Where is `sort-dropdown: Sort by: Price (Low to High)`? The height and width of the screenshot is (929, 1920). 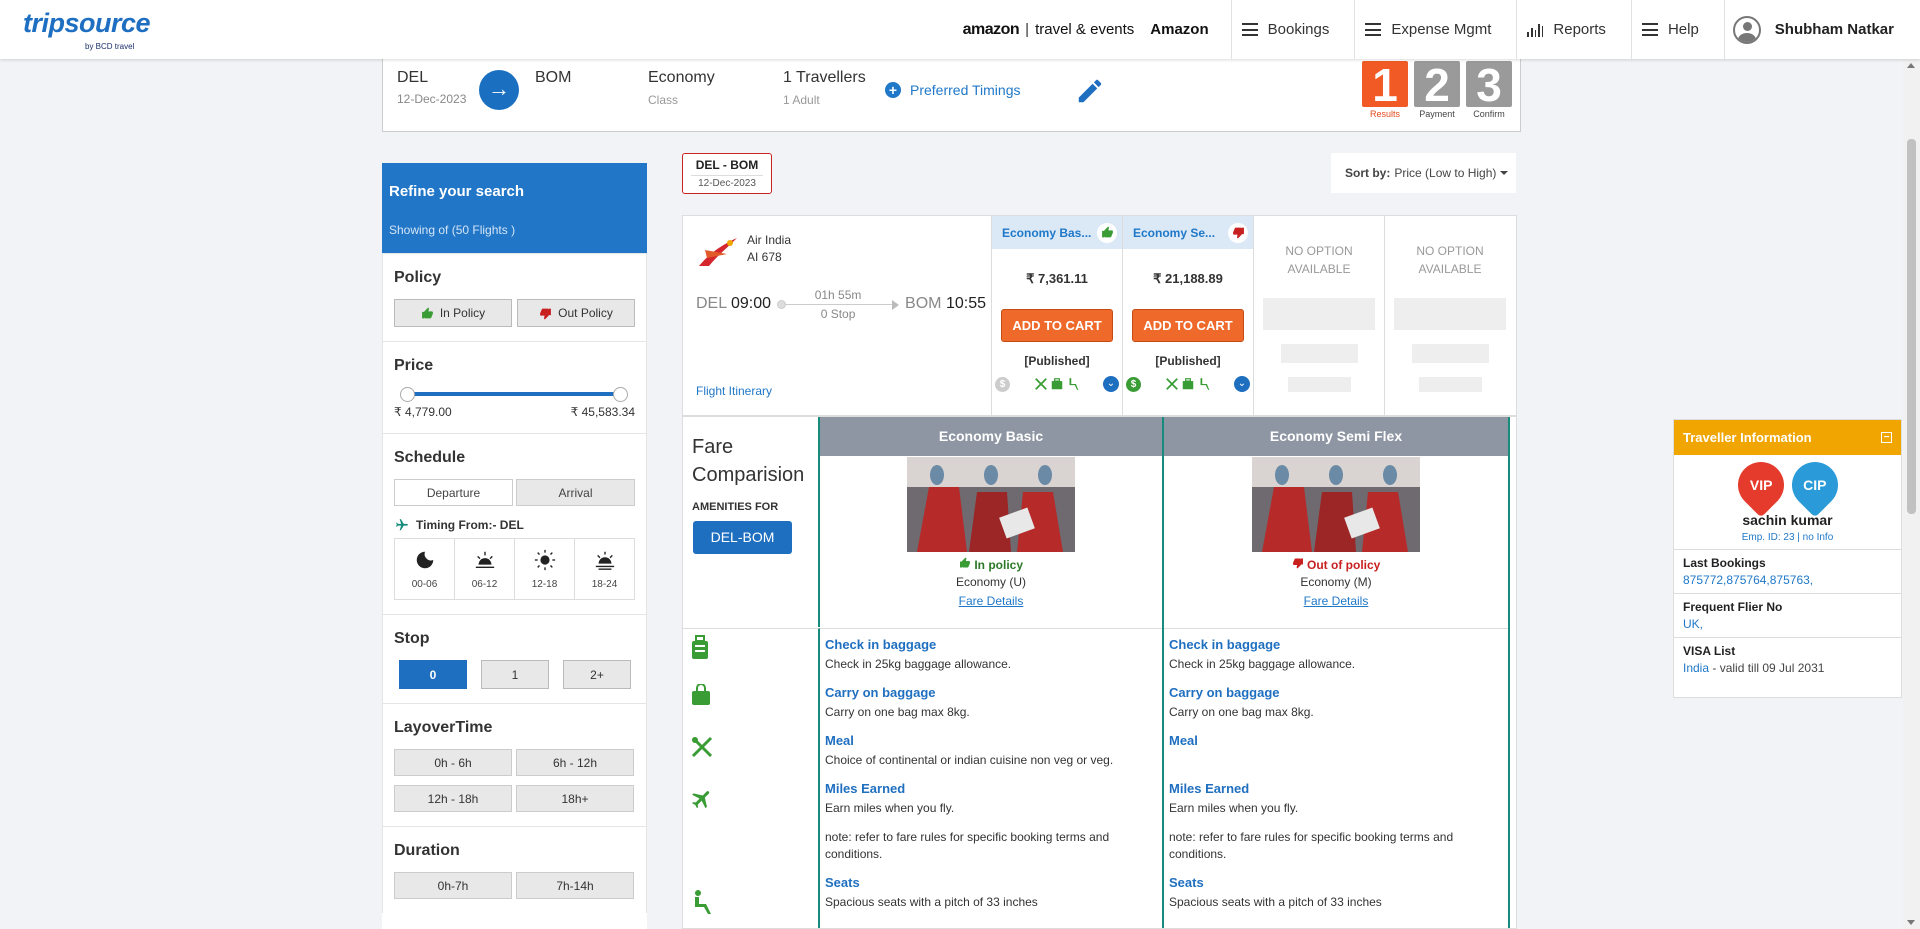
sort-dropdown: Sort by: Price (Low to High) is located at coordinates (1423, 173).